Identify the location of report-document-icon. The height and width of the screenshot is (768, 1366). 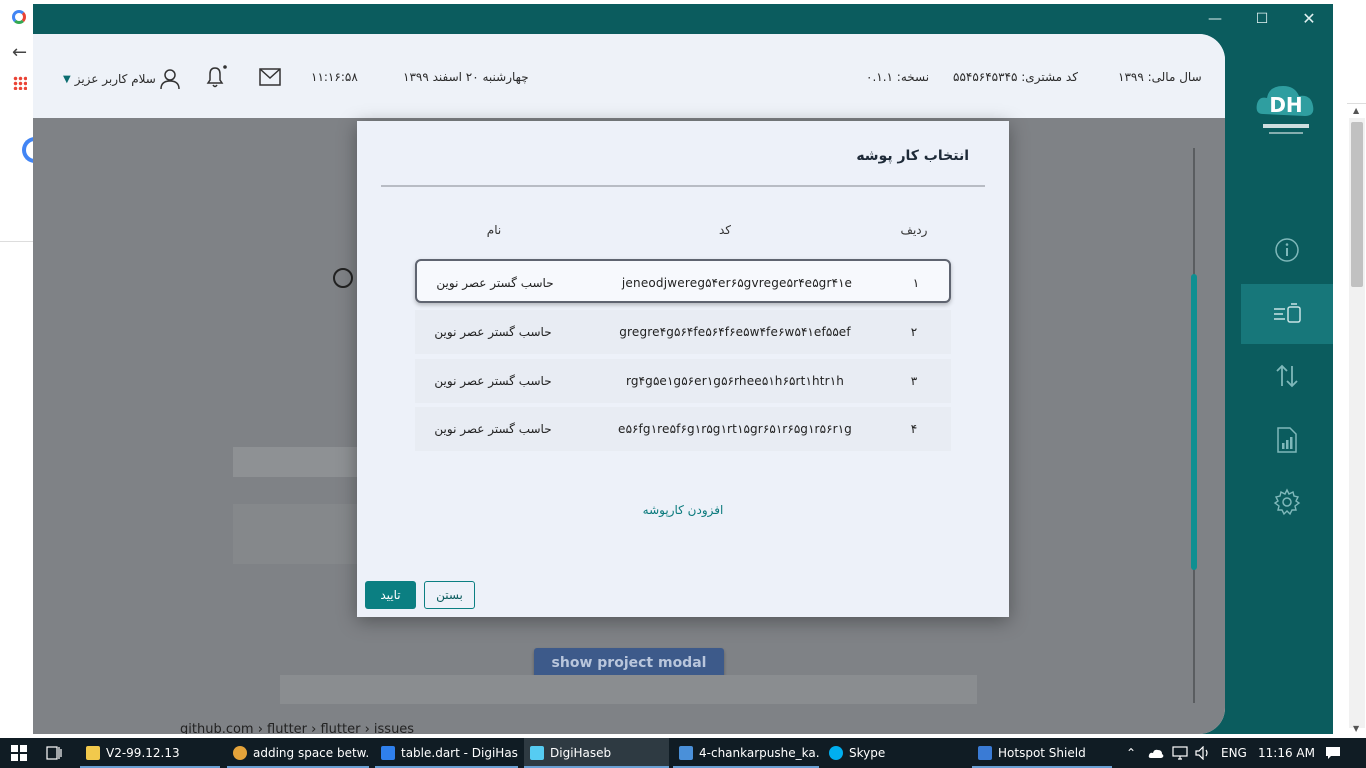
(1287, 440).